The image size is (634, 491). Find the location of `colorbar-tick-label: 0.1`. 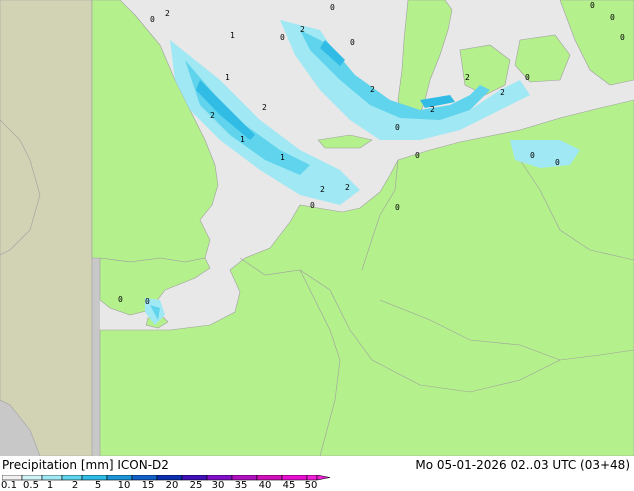

colorbar-tick-label: 0.1 is located at coordinates (9, 485).